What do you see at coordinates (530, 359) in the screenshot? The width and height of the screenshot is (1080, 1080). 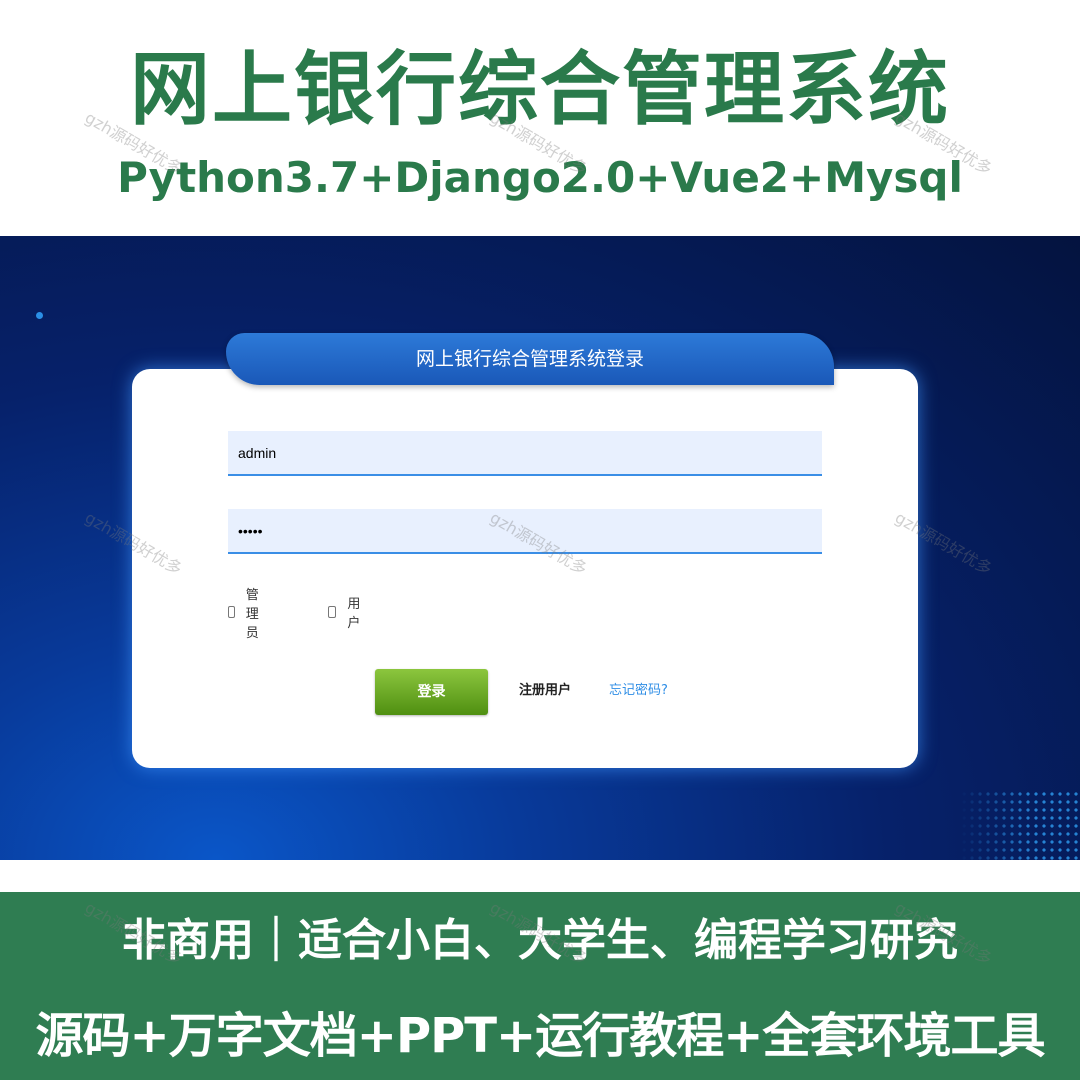 I see `login-header-tab: 网上银行综合管理系统登录` at bounding box center [530, 359].